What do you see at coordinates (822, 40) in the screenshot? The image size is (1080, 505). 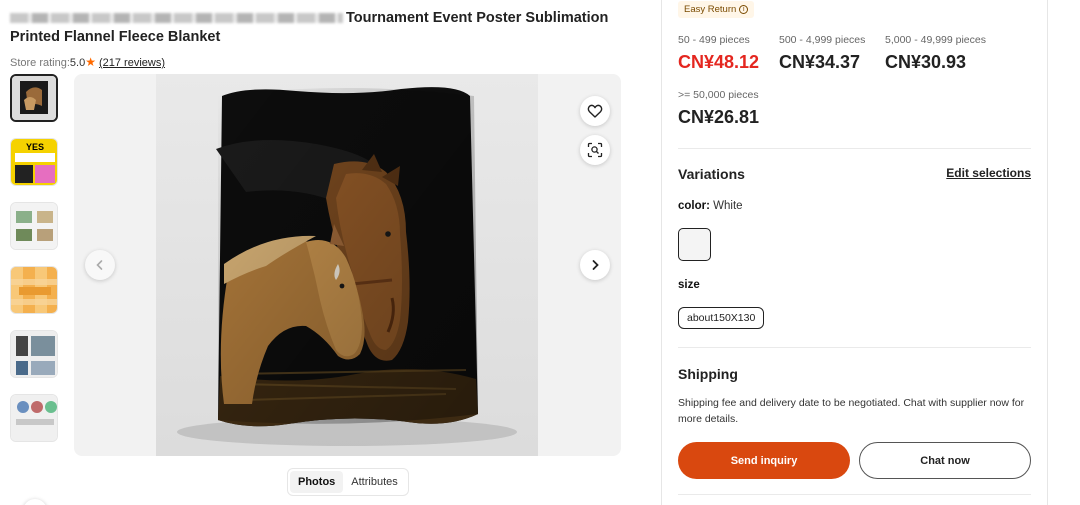 I see `tier-qty: 500 - 4,999 pieces` at bounding box center [822, 40].